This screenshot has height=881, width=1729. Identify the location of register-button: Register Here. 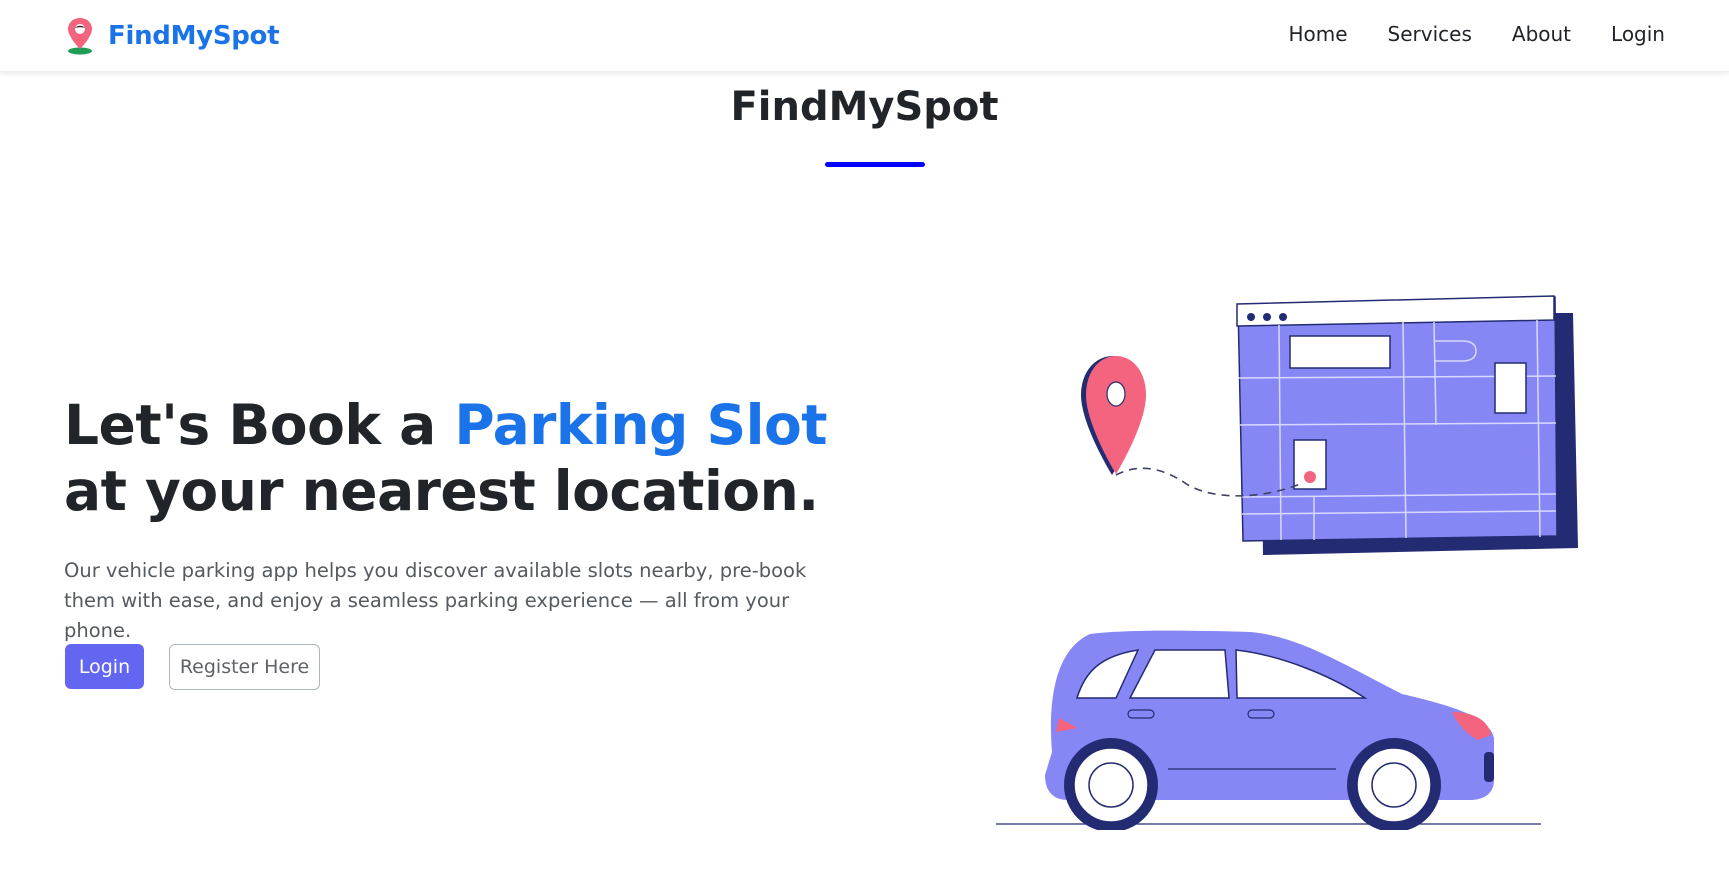
(244, 667).